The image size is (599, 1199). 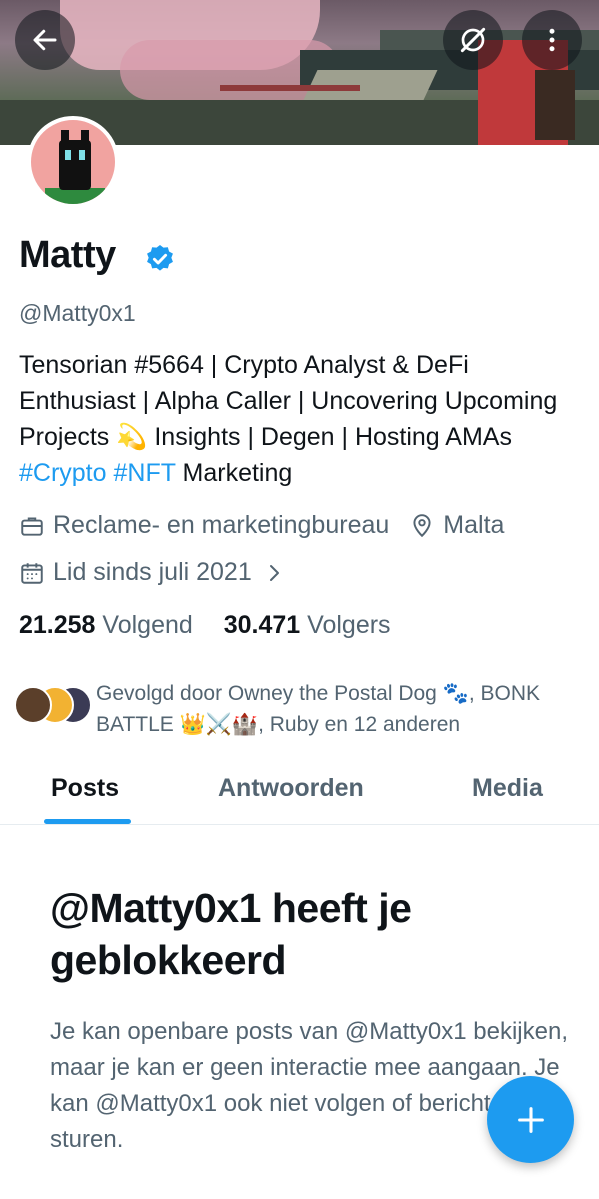 I want to click on location-item: Malta, so click(x=456, y=525).